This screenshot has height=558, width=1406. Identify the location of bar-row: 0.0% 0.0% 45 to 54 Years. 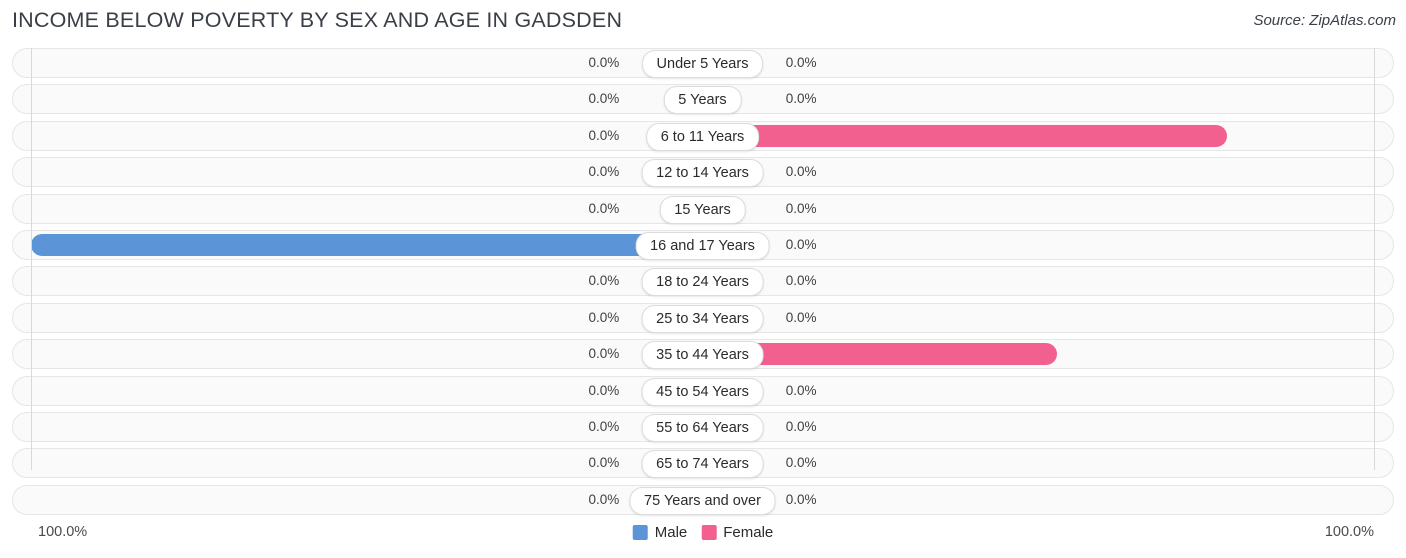
(703, 390).